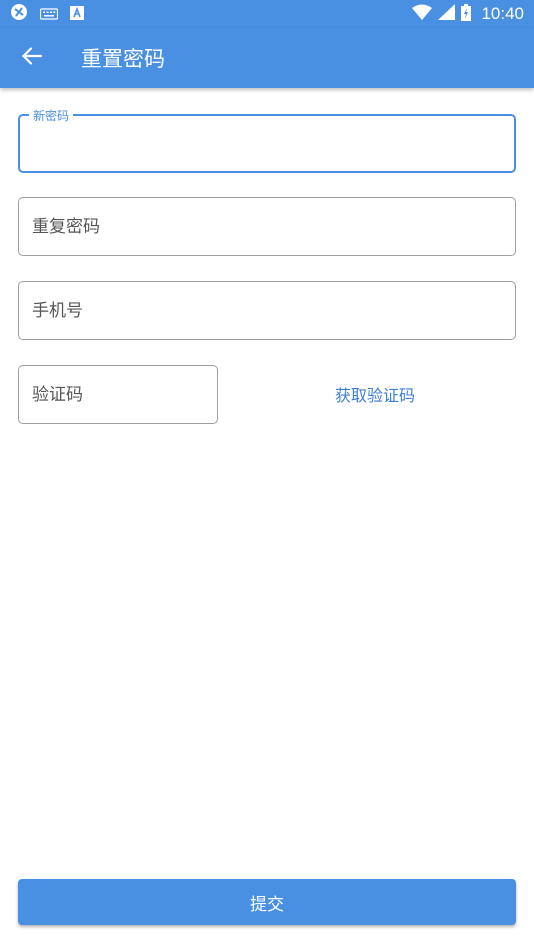 This screenshot has height=950, width=534. I want to click on keyboard-icon, so click(49, 14).